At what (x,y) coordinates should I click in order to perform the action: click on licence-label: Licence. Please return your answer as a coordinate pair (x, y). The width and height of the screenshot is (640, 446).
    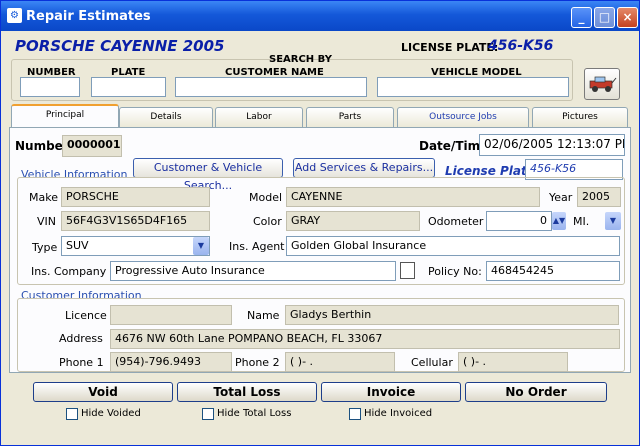
    Looking at the image, I should click on (86, 315).